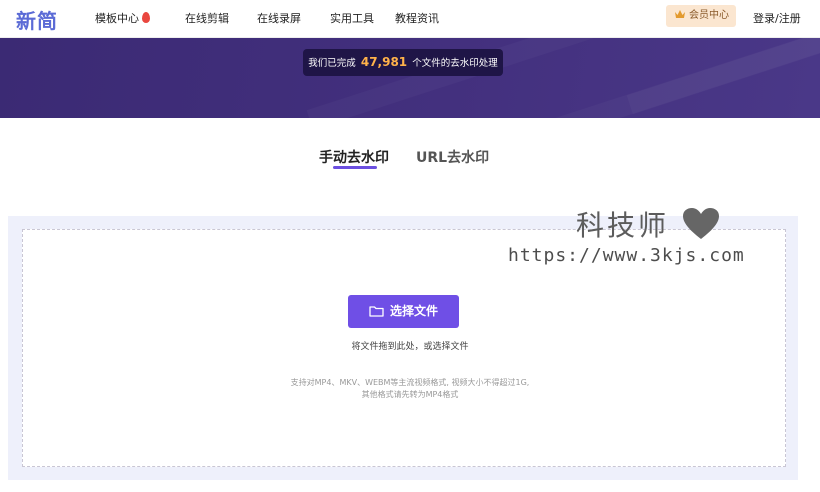 Image resolution: width=820 pixels, height=492 pixels. What do you see at coordinates (709, 15) in the screenshot?
I see `vip-center-label: 会员中心` at bounding box center [709, 15].